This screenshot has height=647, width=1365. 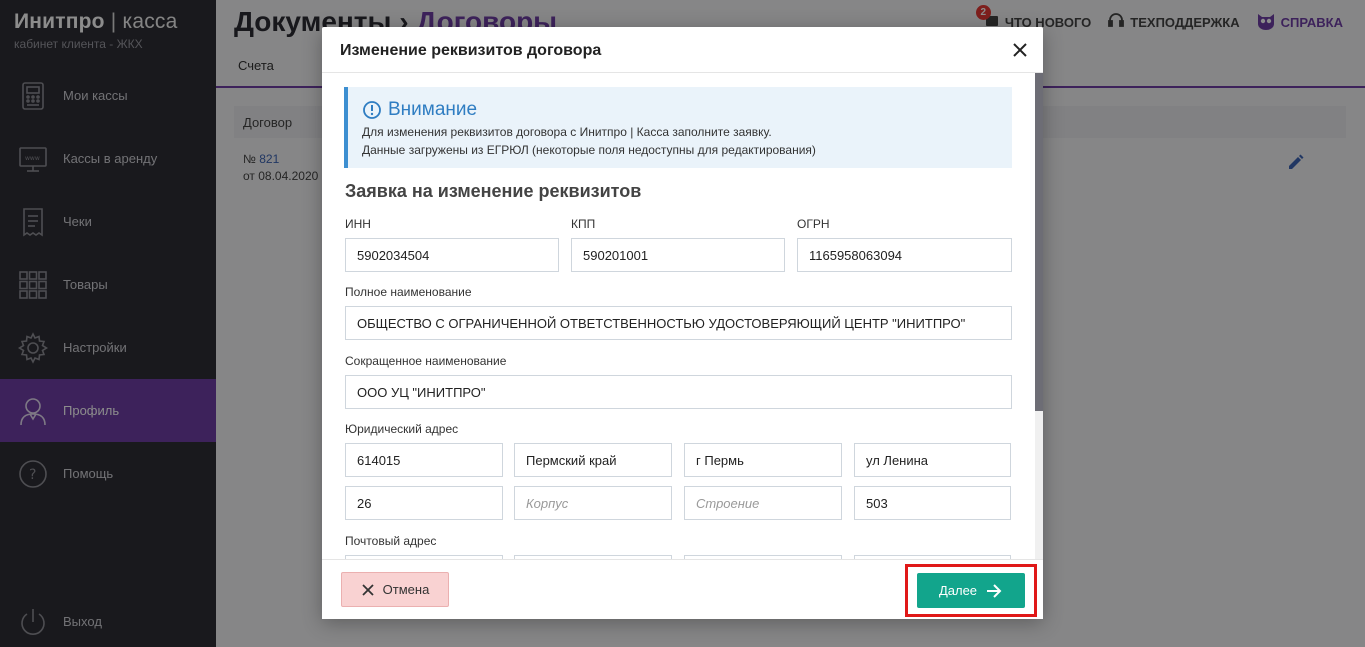 What do you see at coordinates (763, 460) in the screenshot?
I see `city-field: г Пермь` at bounding box center [763, 460].